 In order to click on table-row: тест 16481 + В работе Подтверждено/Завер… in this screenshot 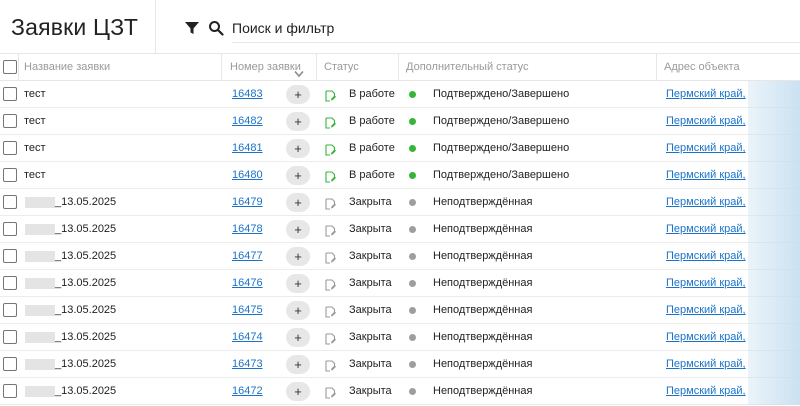, I will do `click(400, 148)`.